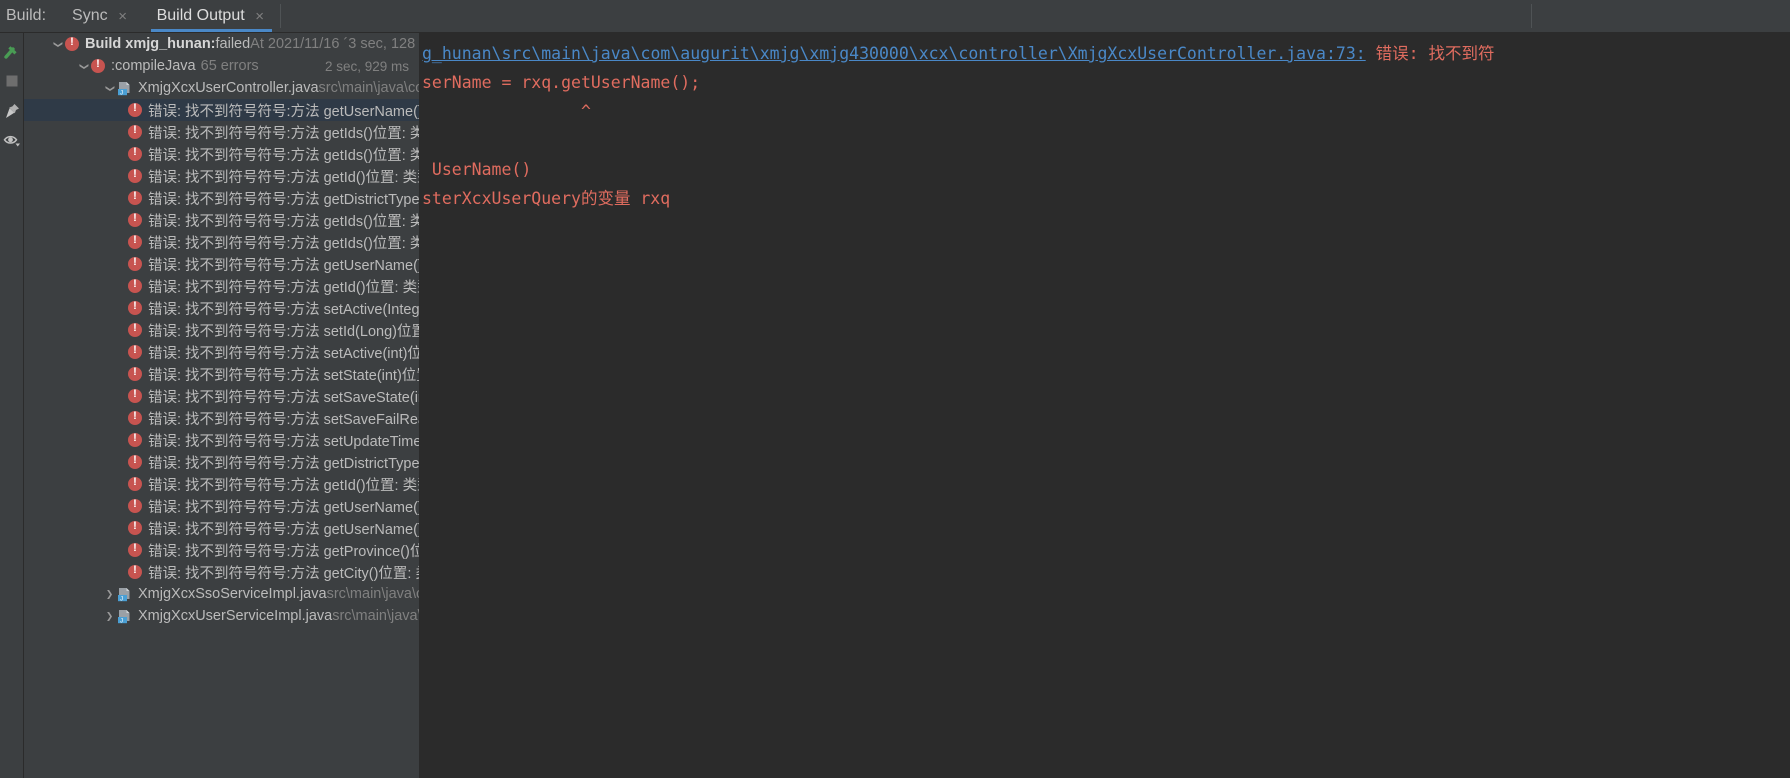 The image size is (1790, 778). I want to click on tab-sync: Sync ×, so click(100, 16).